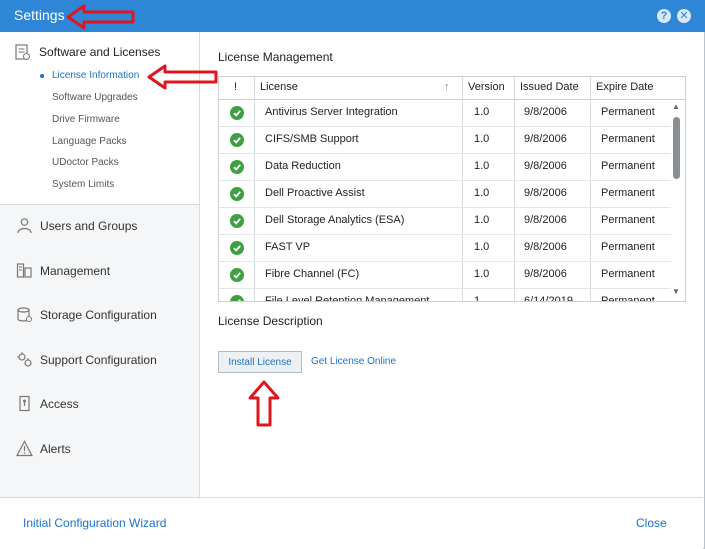 This screenshot has width=705, height=549. Describe the element at coordinates (270, 321) in the screenshot. I see `license-description-heading: License Description` at that location.